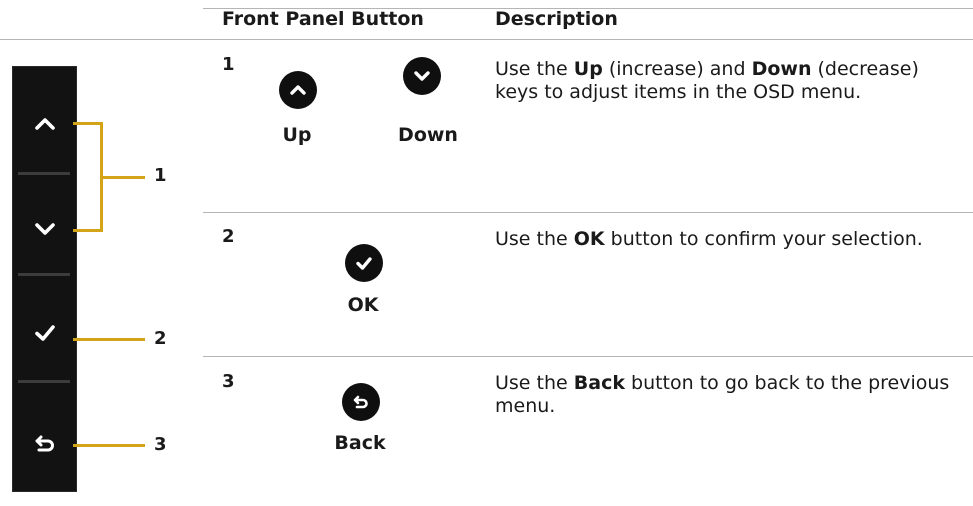 This screenshot has width=973, height=506. What do you see at coordinates (556, 19) in the screenshot?
I see `header-description: Description` at bounding box center [556, 19].